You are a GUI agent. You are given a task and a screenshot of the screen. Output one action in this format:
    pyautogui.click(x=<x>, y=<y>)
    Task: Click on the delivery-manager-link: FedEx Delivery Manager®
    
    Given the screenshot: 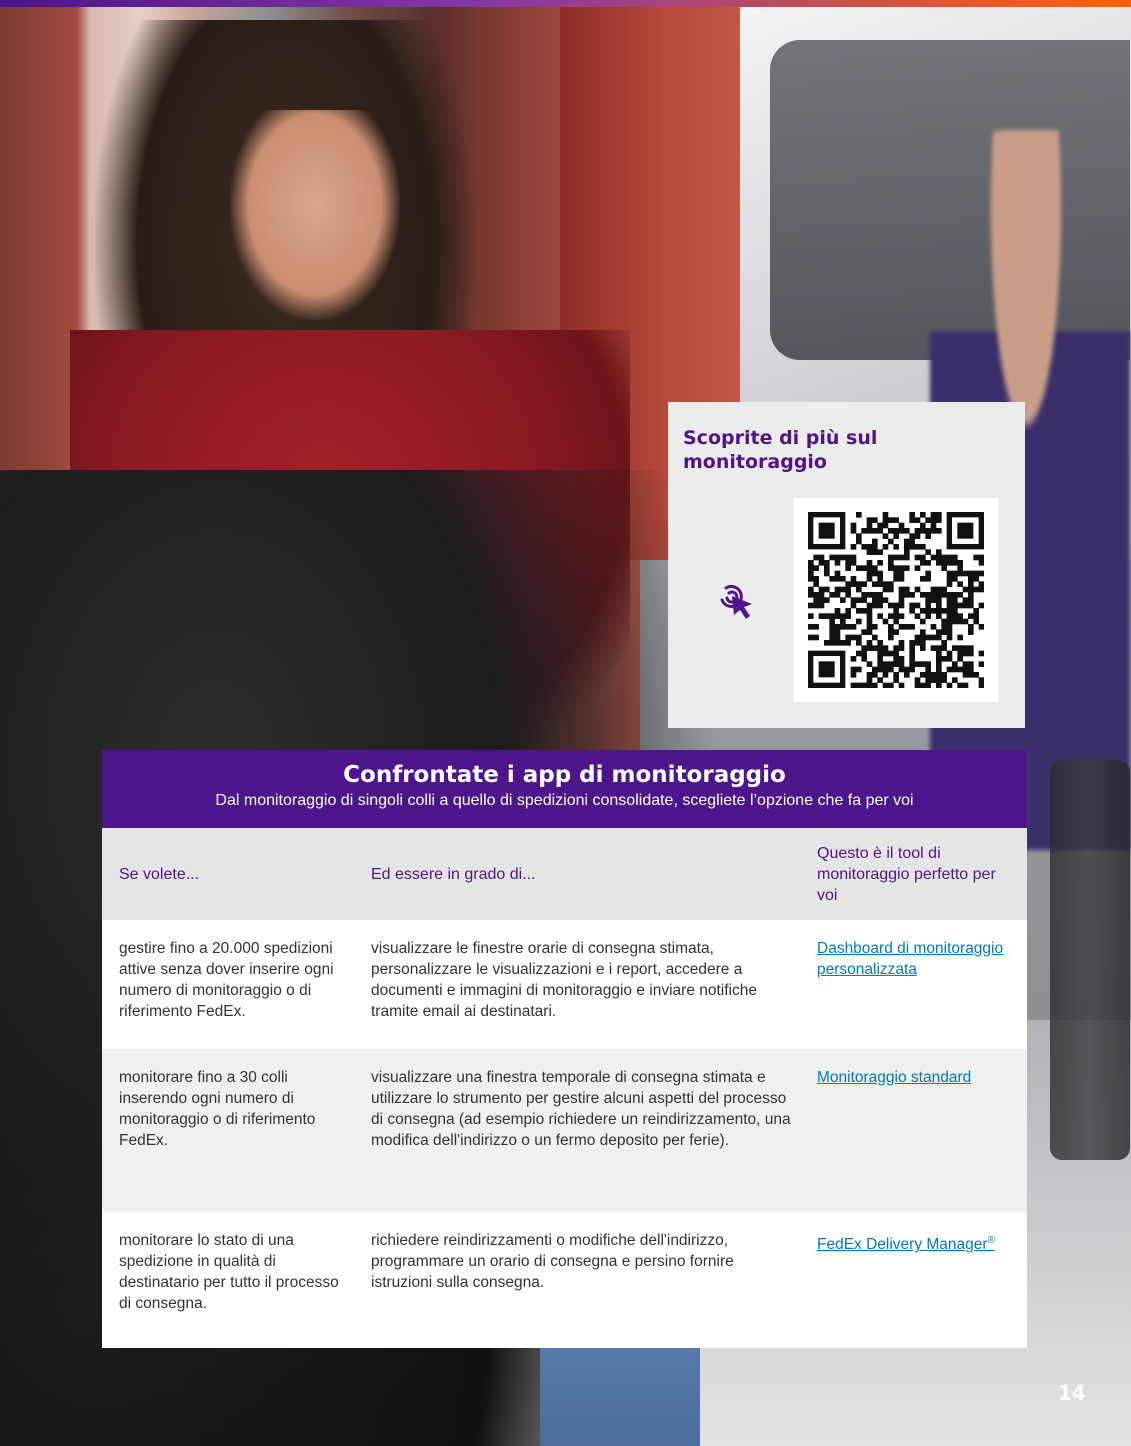 What is the action you would take?
    pyautogui.click(x=906, y=1244)
    